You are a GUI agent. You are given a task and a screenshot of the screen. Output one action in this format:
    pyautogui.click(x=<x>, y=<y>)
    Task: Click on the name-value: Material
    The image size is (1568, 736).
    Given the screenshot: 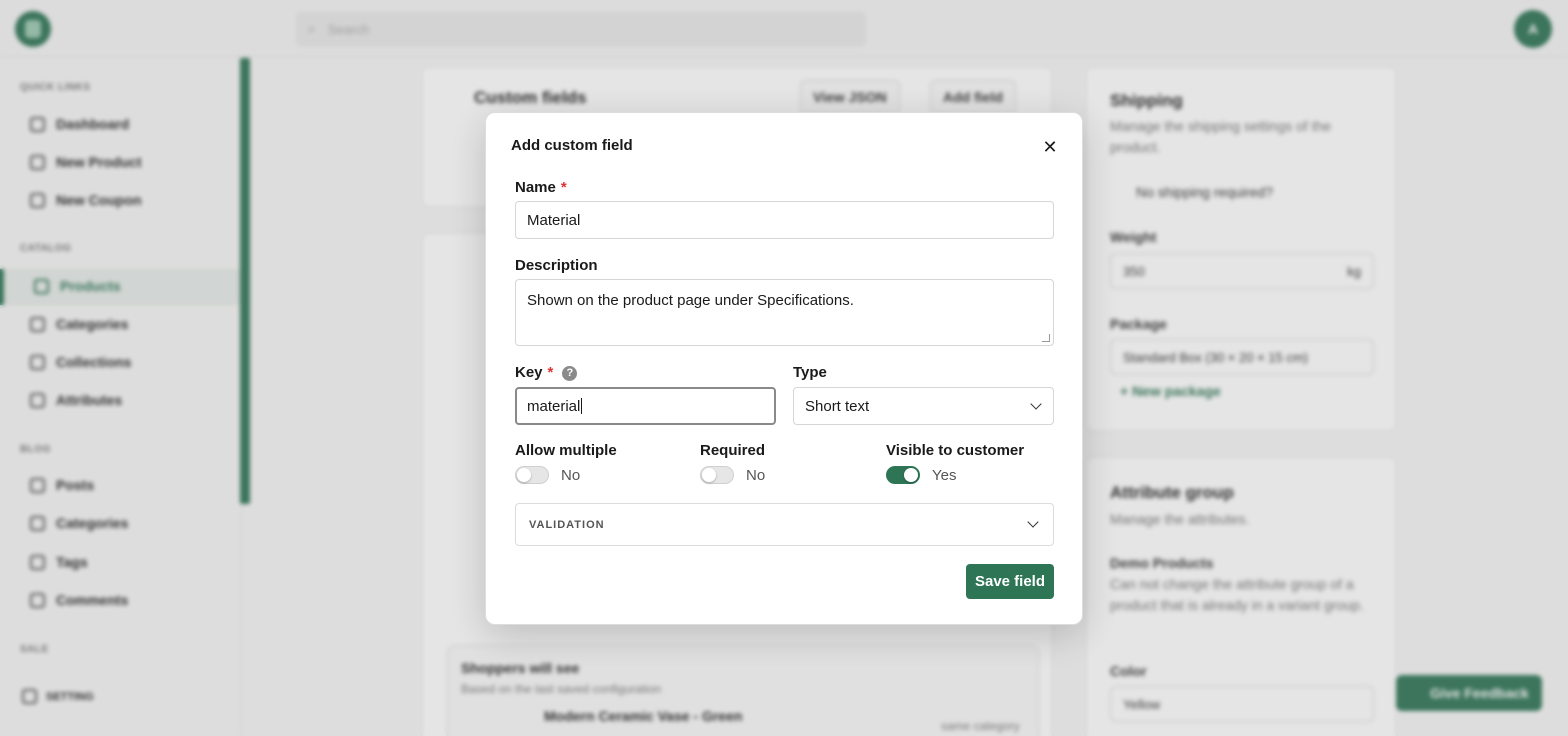 What is the action you would take?
    pyautogui.click(x=554, y=220)
    